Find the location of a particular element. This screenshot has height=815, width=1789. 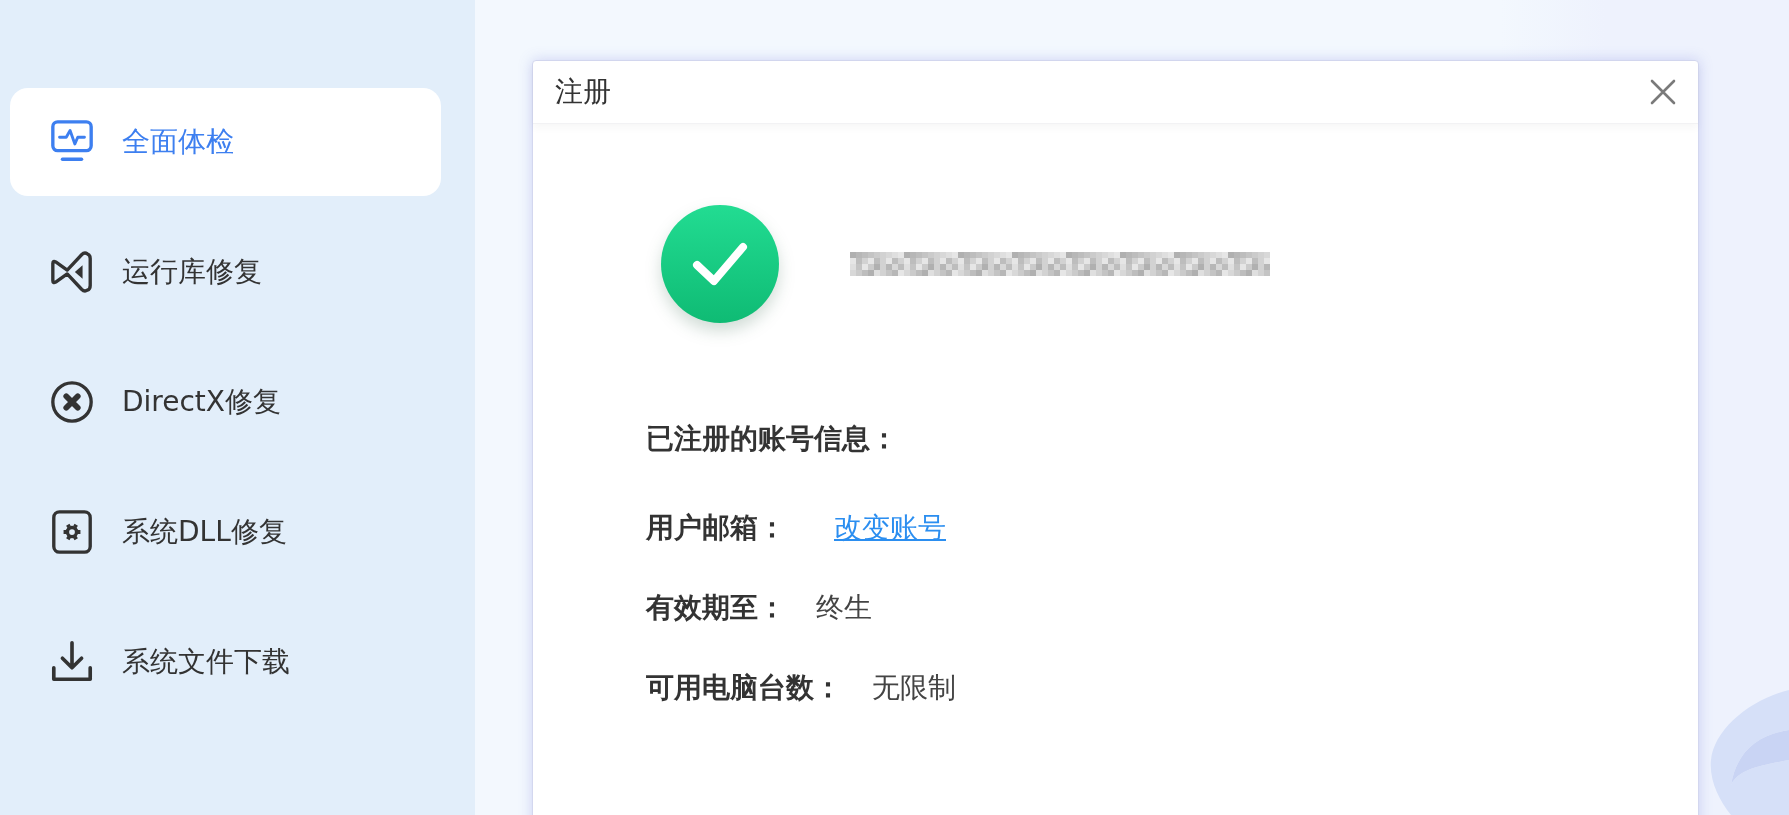

sidebar-item-label: 全面体检 is located at coordinates (178, 142).